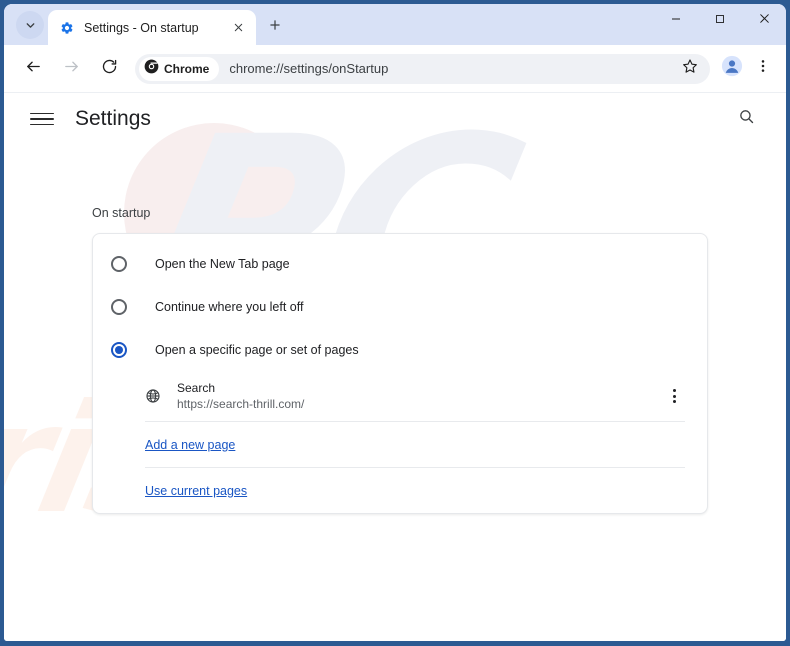 The height and width of the screenshot is (646, 790). What do you see at coordinates (240, 396) in the screenshot?
I see `startup-page-text: Search https://search-thrill.com/` at bounding box center [240, 396].